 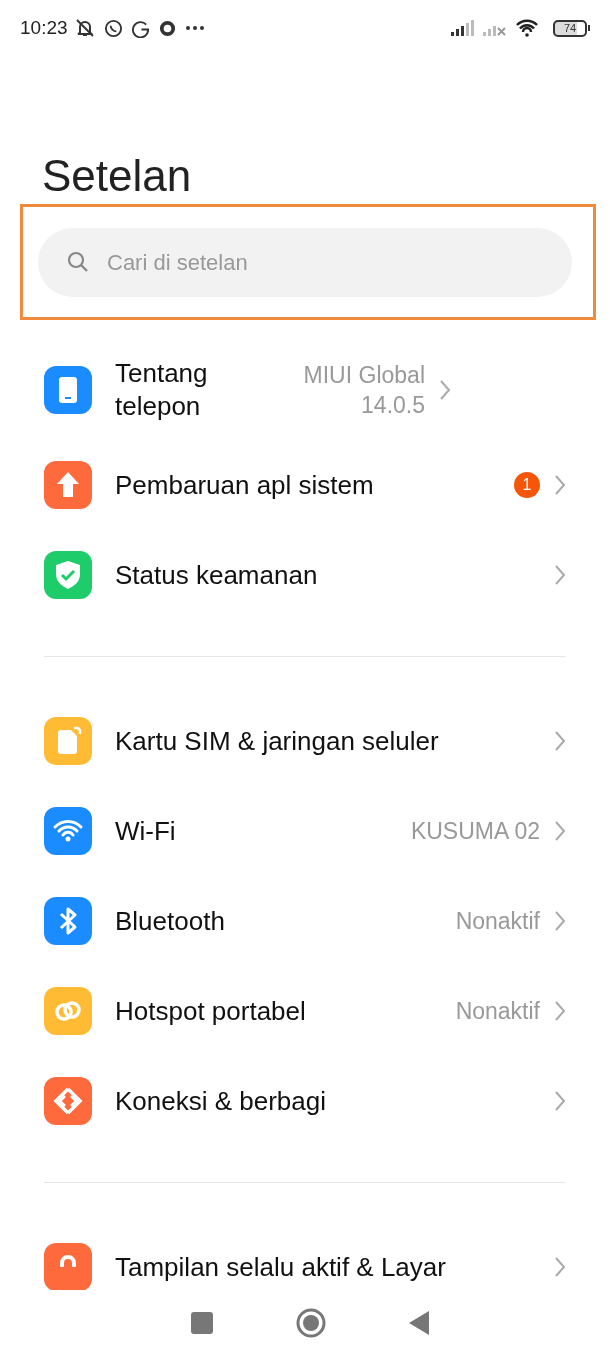 I want to click on settings-item: Tentang telepon MIUI Global 14.0.5, so click(x=305, y=390).